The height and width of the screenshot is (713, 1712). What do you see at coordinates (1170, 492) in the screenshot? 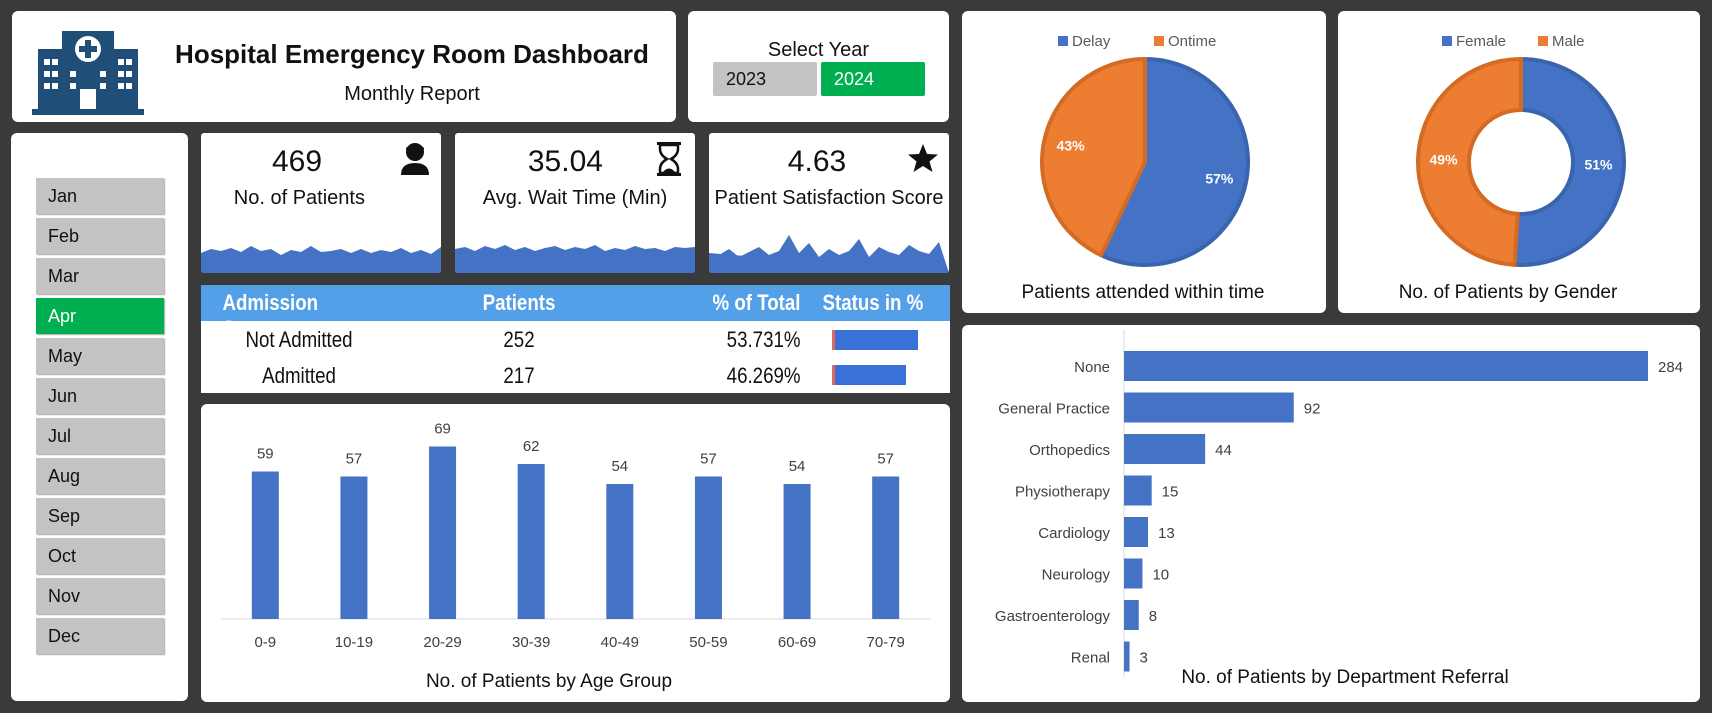
I see `data-label: 15` at bounding box center [1170, 492].